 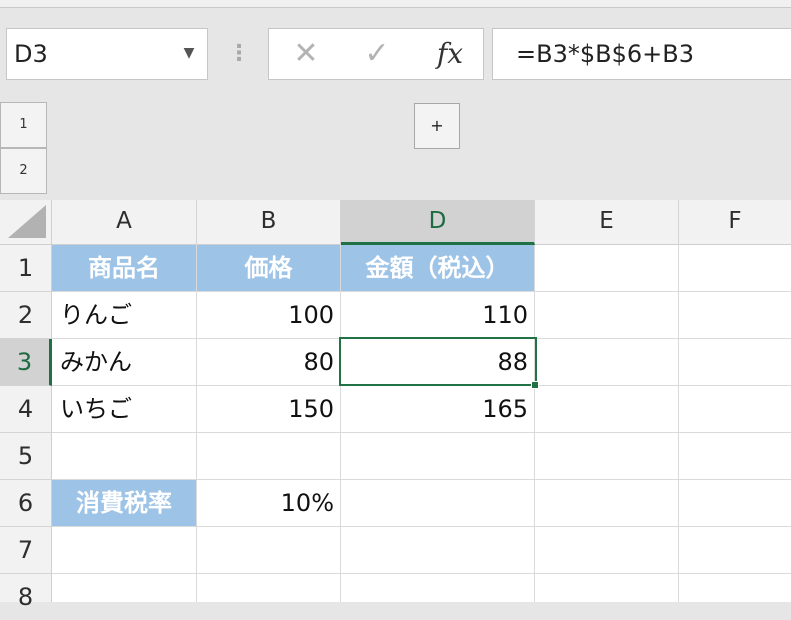 I want to click on cell-E8, so click(x=607, y=588).